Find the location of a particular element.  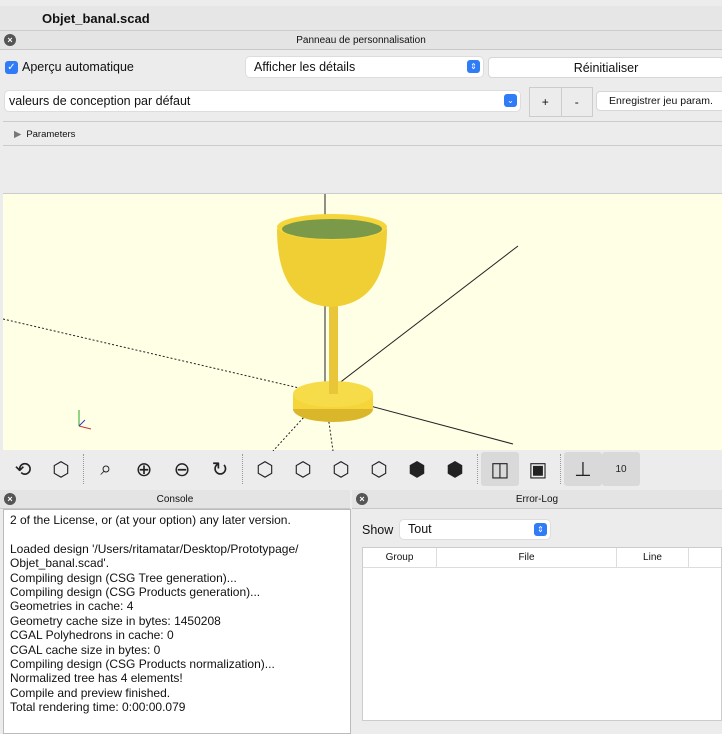

view-front-icon: ⬢ is located at coordinates (417, 469).